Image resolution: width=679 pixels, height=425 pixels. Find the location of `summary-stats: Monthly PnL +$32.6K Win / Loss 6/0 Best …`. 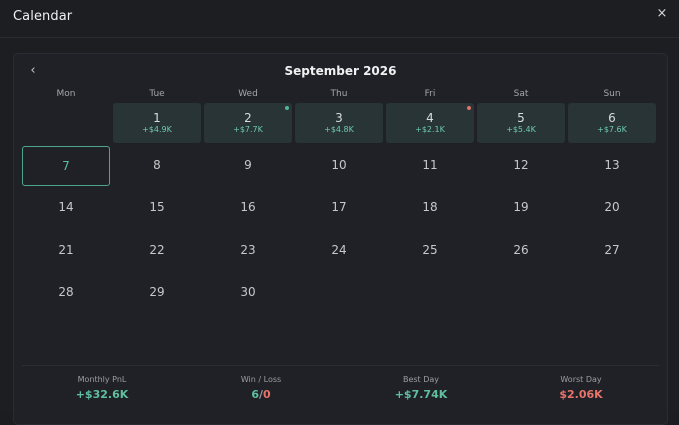

summary-stats: Monthly PnL +$32.6K Win / Loss 6/0 Best … is located at coordinates (341, 395).